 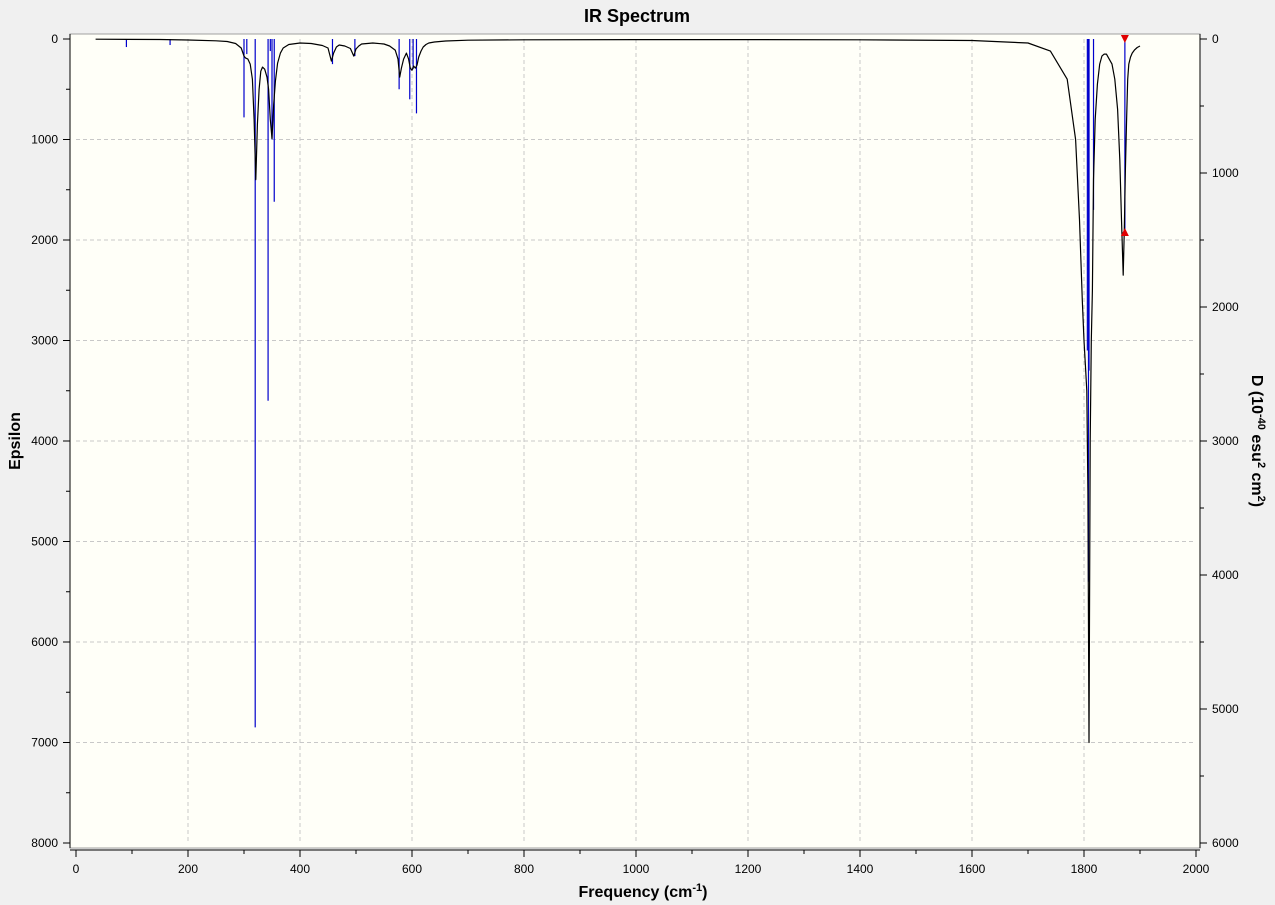 What do you see at coordinates (44, 140) in the screenshot?
I see `left-tick-label: 1000` at bounding box center [44, 140].